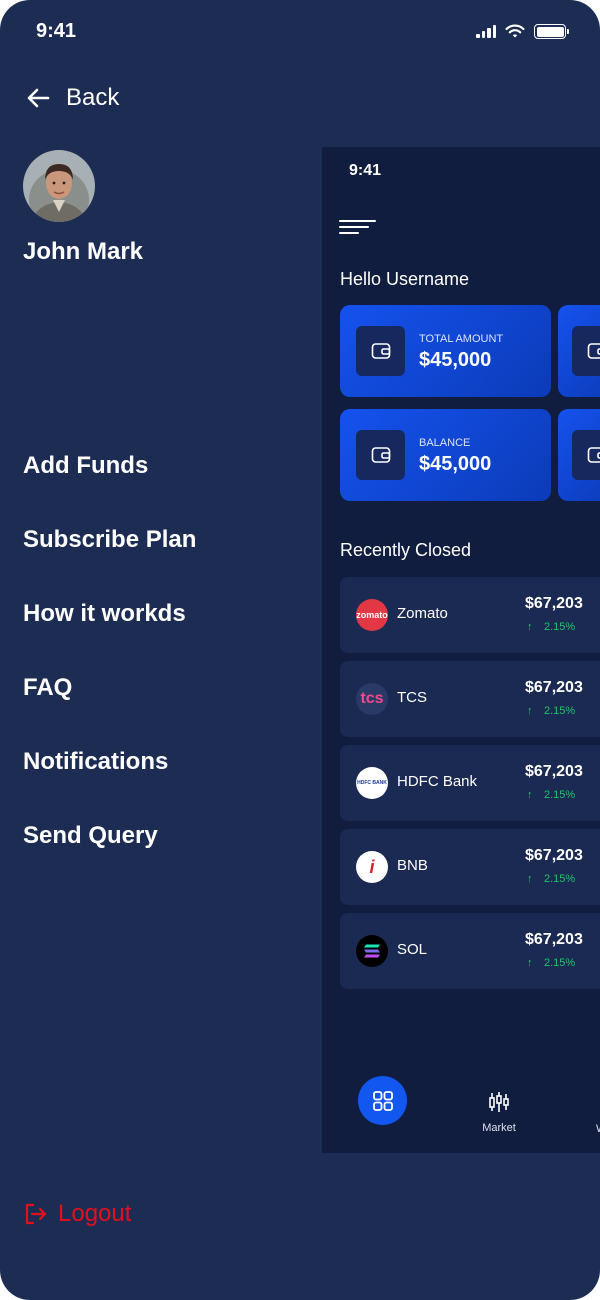 The height and width of the screenshot is (1300, 600). I want to click on back-label: Back, so click(93, 97).